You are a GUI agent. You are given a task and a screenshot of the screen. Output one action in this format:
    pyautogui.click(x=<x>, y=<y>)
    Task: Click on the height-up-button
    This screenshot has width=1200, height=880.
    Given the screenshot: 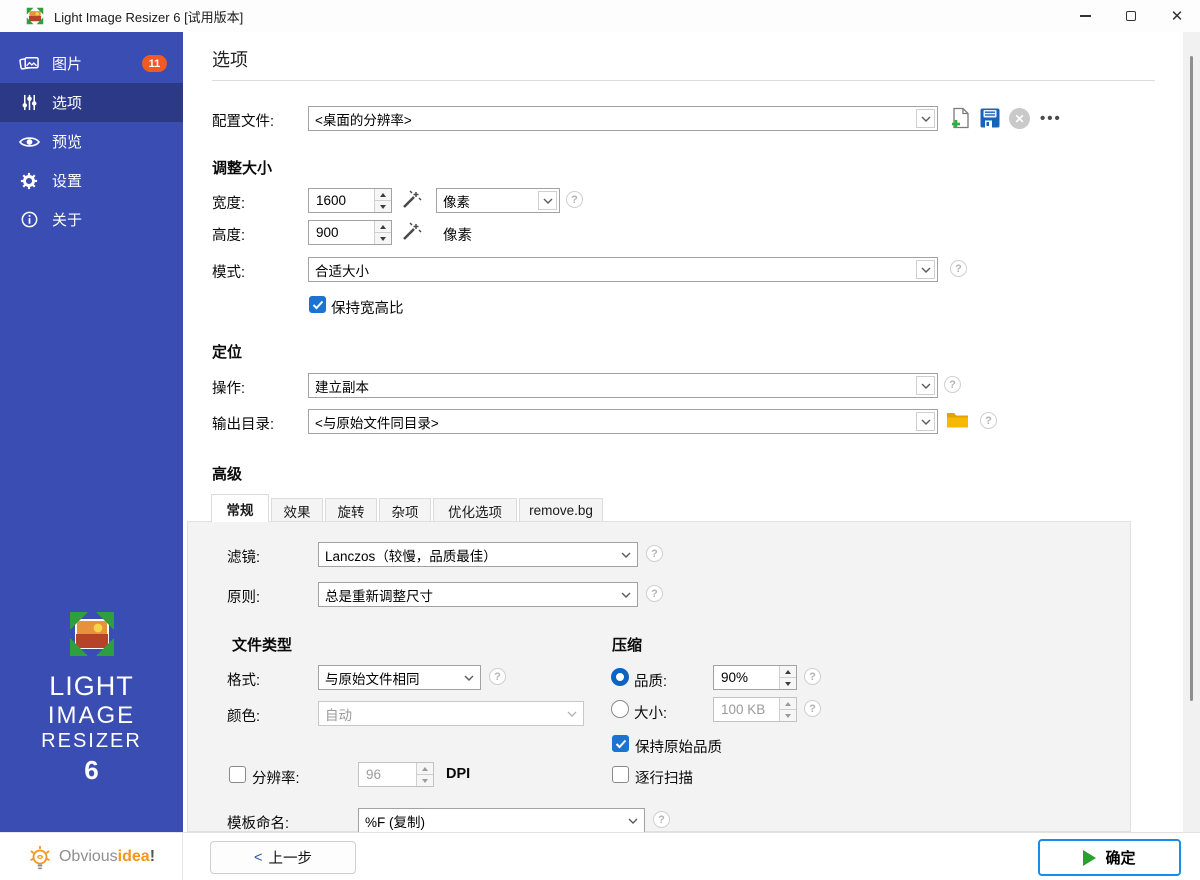 What is the action you would take?
    pyautogui.click(x=383, y=226)
    